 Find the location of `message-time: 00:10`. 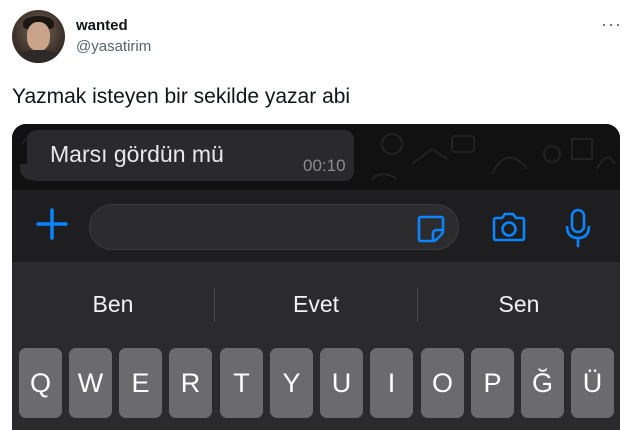

message-time: 00:10 is located at coordinates (324, 165).